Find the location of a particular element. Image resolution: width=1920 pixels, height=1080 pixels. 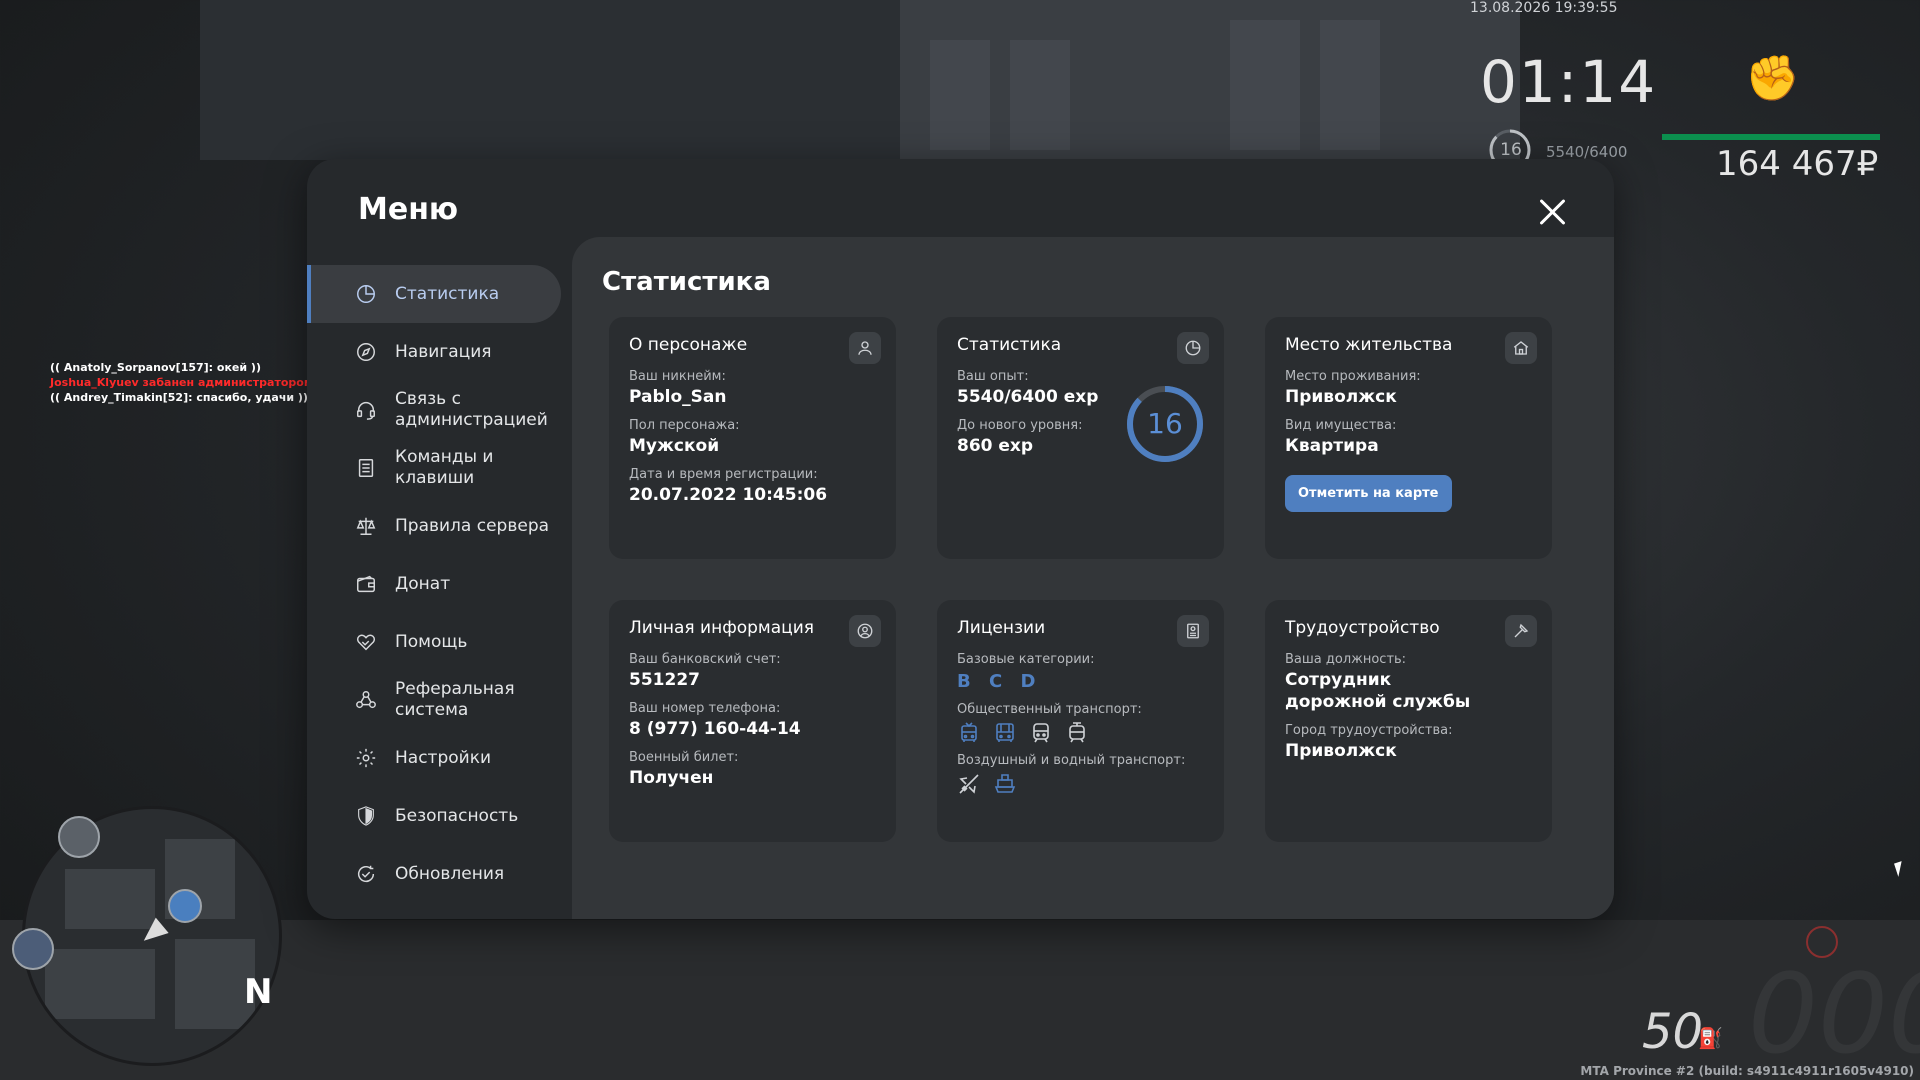

house-icon is located at coordinates (1521, 348).